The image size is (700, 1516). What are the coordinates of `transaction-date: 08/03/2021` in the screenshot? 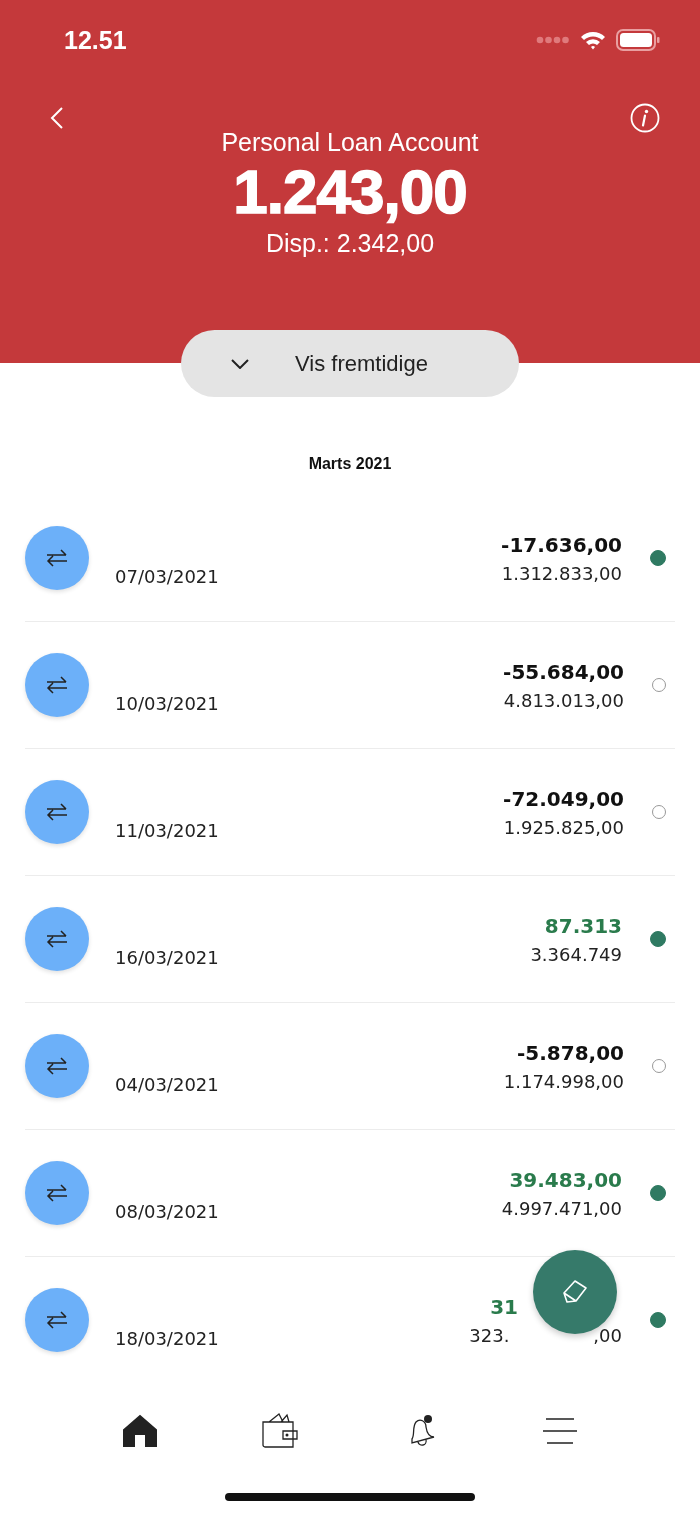 It's located at (167, 1211).